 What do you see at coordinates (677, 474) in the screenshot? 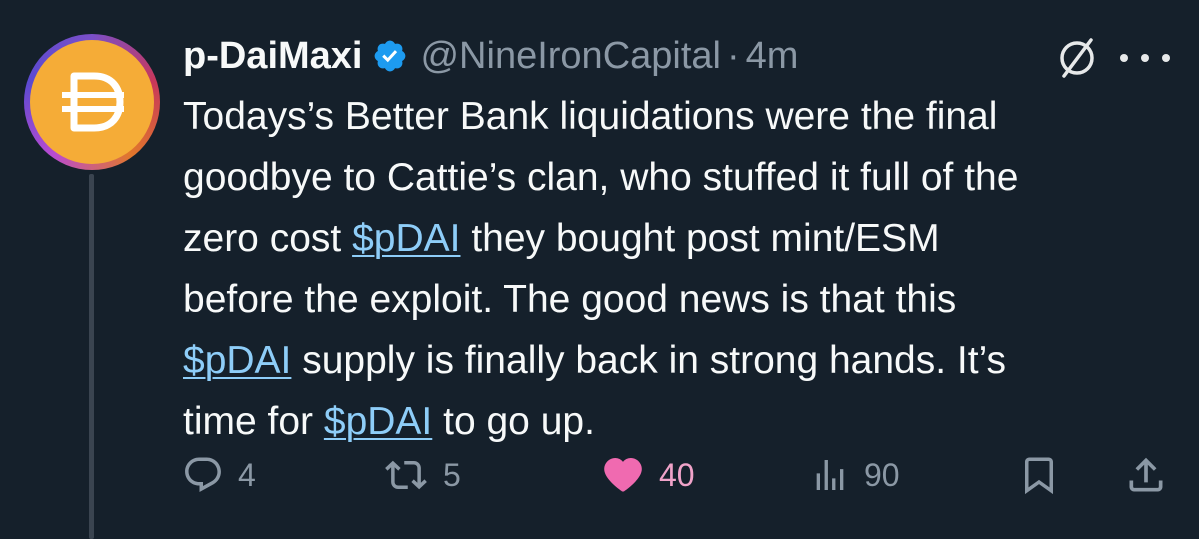
I see `like-count: 40` at bounding box center [677, 474].